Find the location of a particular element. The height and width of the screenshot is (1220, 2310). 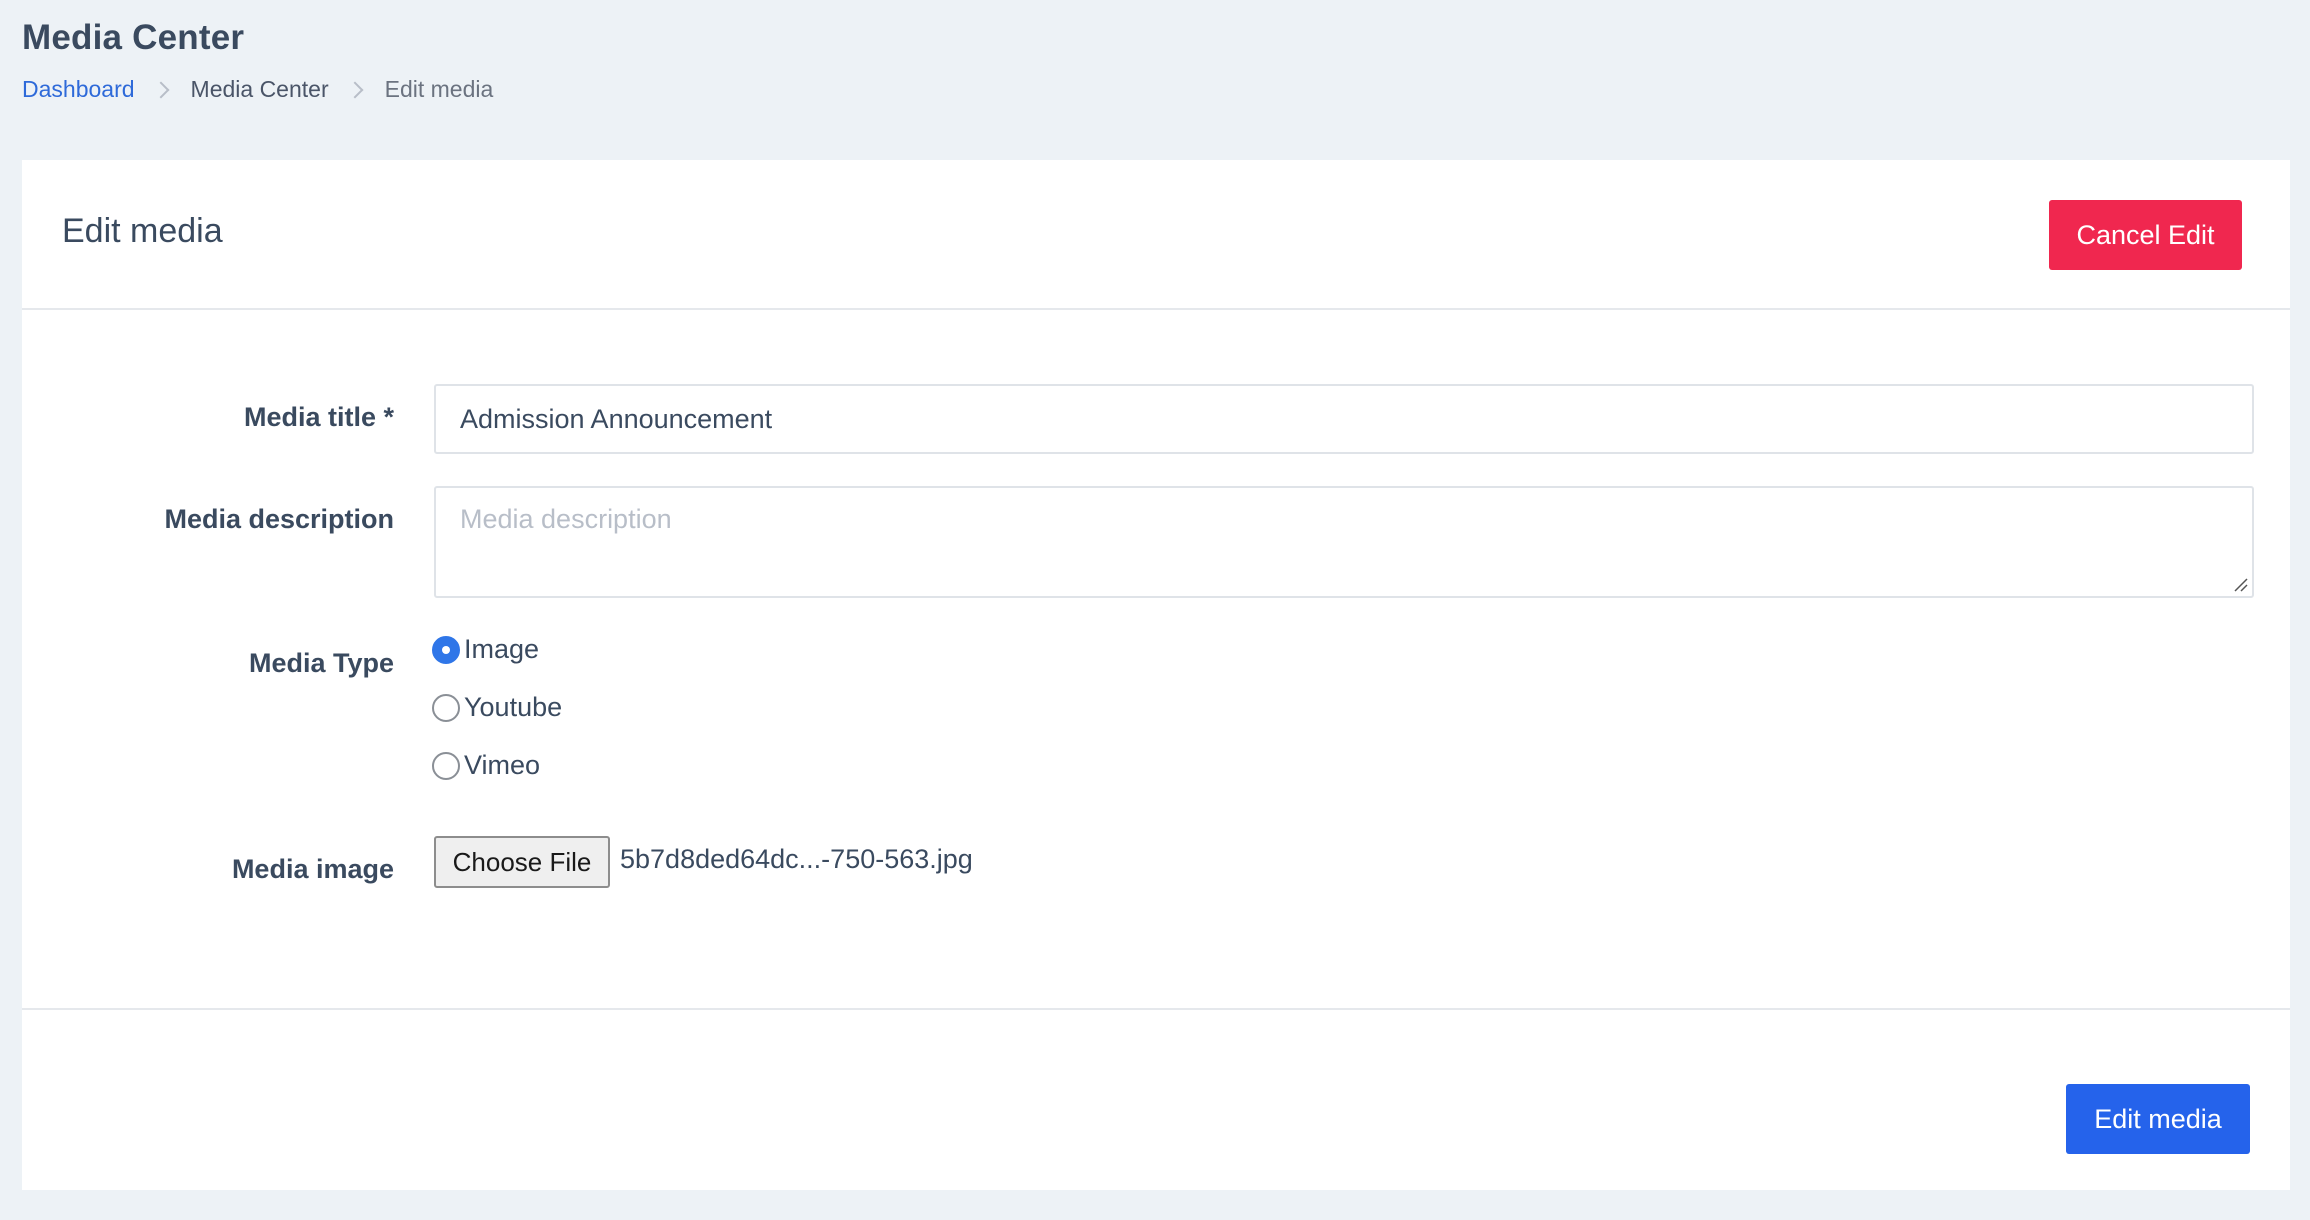

page-title: Media Center is located at coordinates (133, 37).